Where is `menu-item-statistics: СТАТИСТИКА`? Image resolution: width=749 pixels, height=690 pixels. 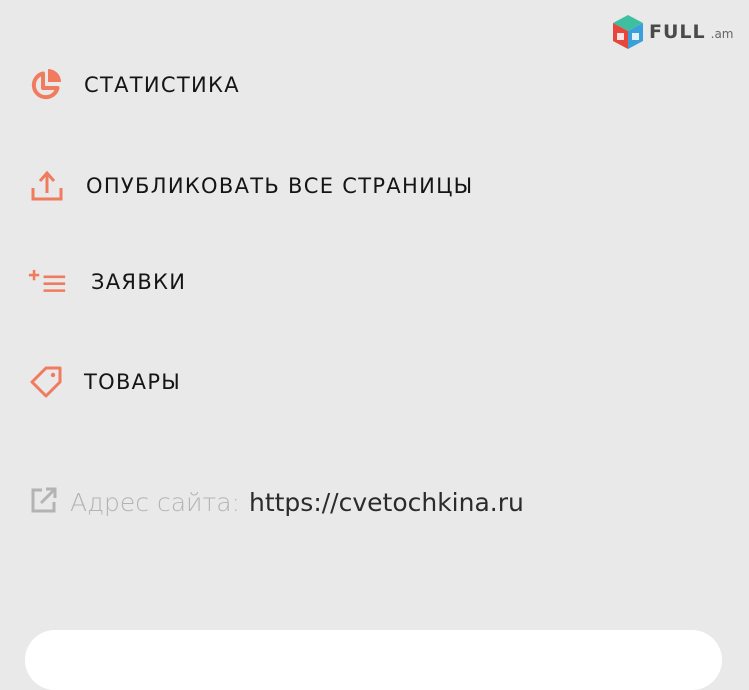
menu-item-statistics: СТАТИСТИКА is located at coordinates (134, 85).